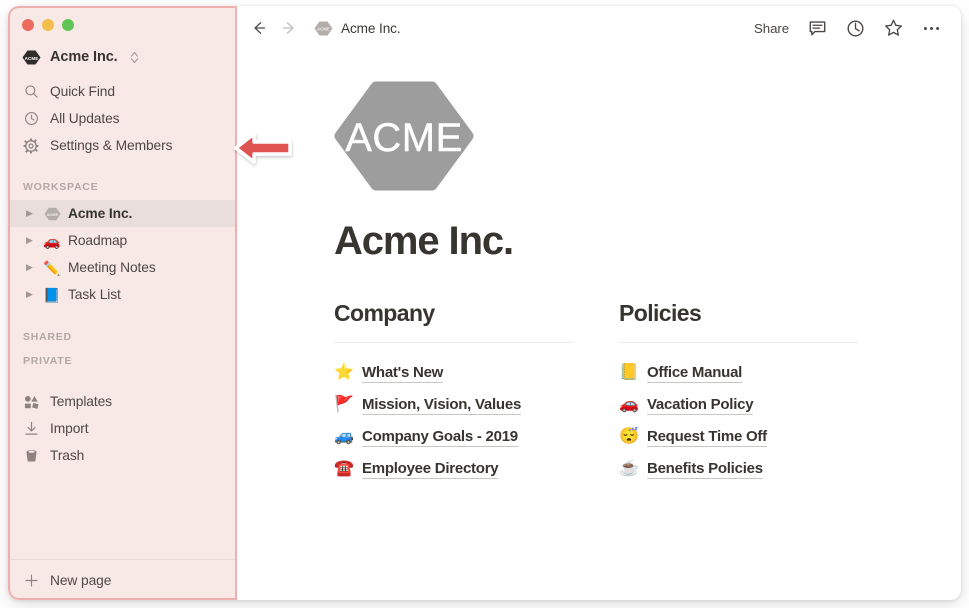  What do you see at coordinates (705, 469) in the screenshot?
I see `page-link-label: Benefits Policies` at bounding box center [705, 469].